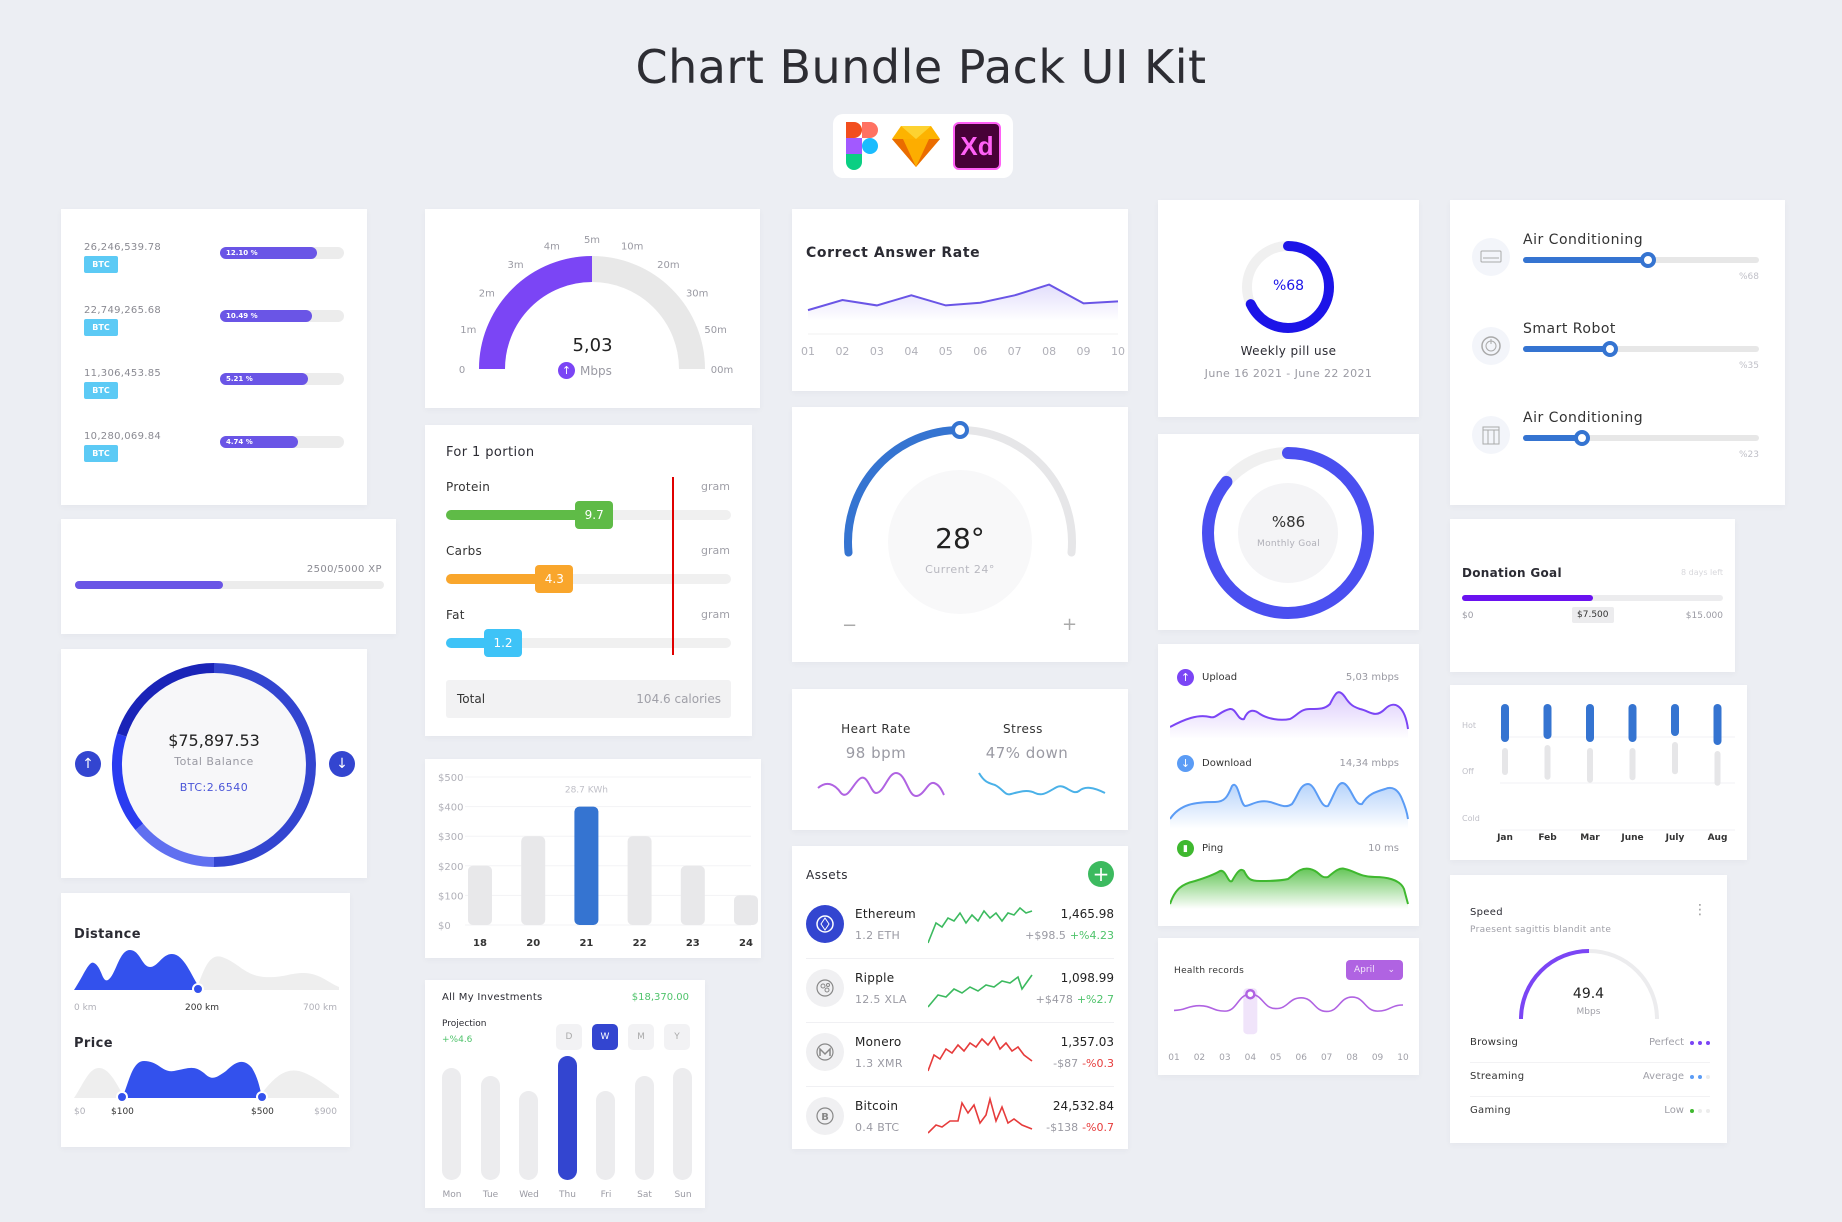 This screenshot has width=1842, height=1222. What do you see at coordinates (202, 1008) in the screenshot?
I see `distance-current: 200 km` at bounding box center [202, 1008].